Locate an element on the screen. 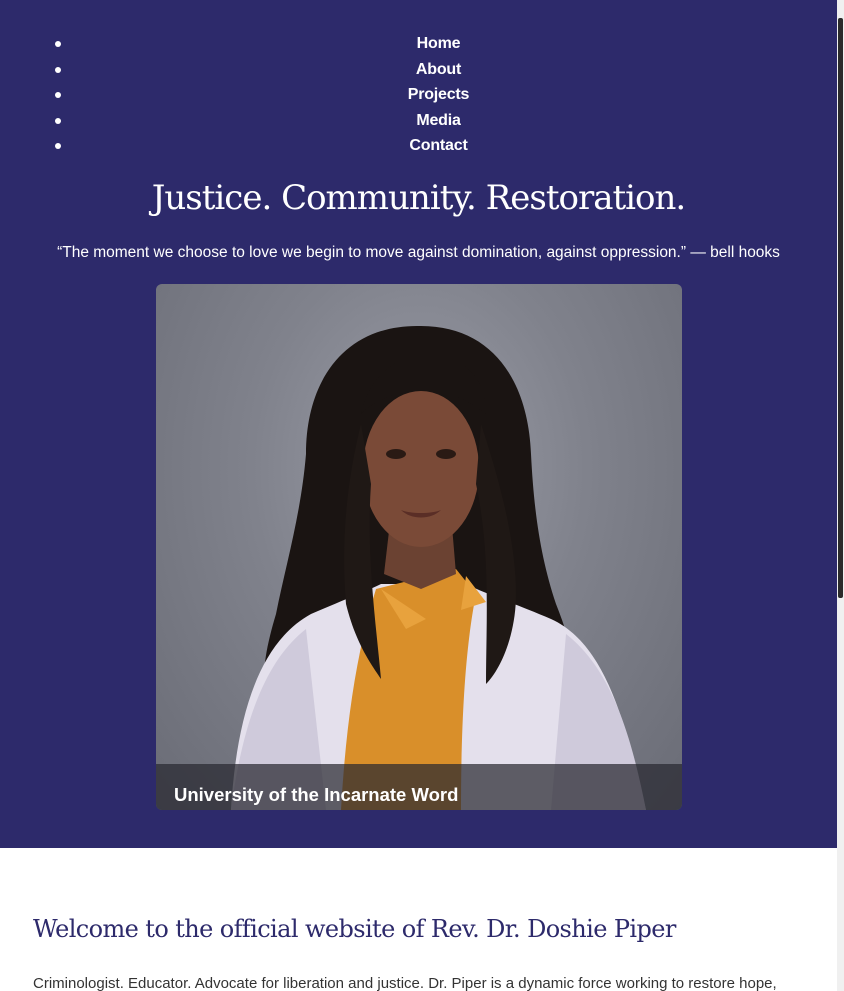 This screenshot has width=844, height=991. nav-link-projects: Projects is located at coordinates (419, 95).